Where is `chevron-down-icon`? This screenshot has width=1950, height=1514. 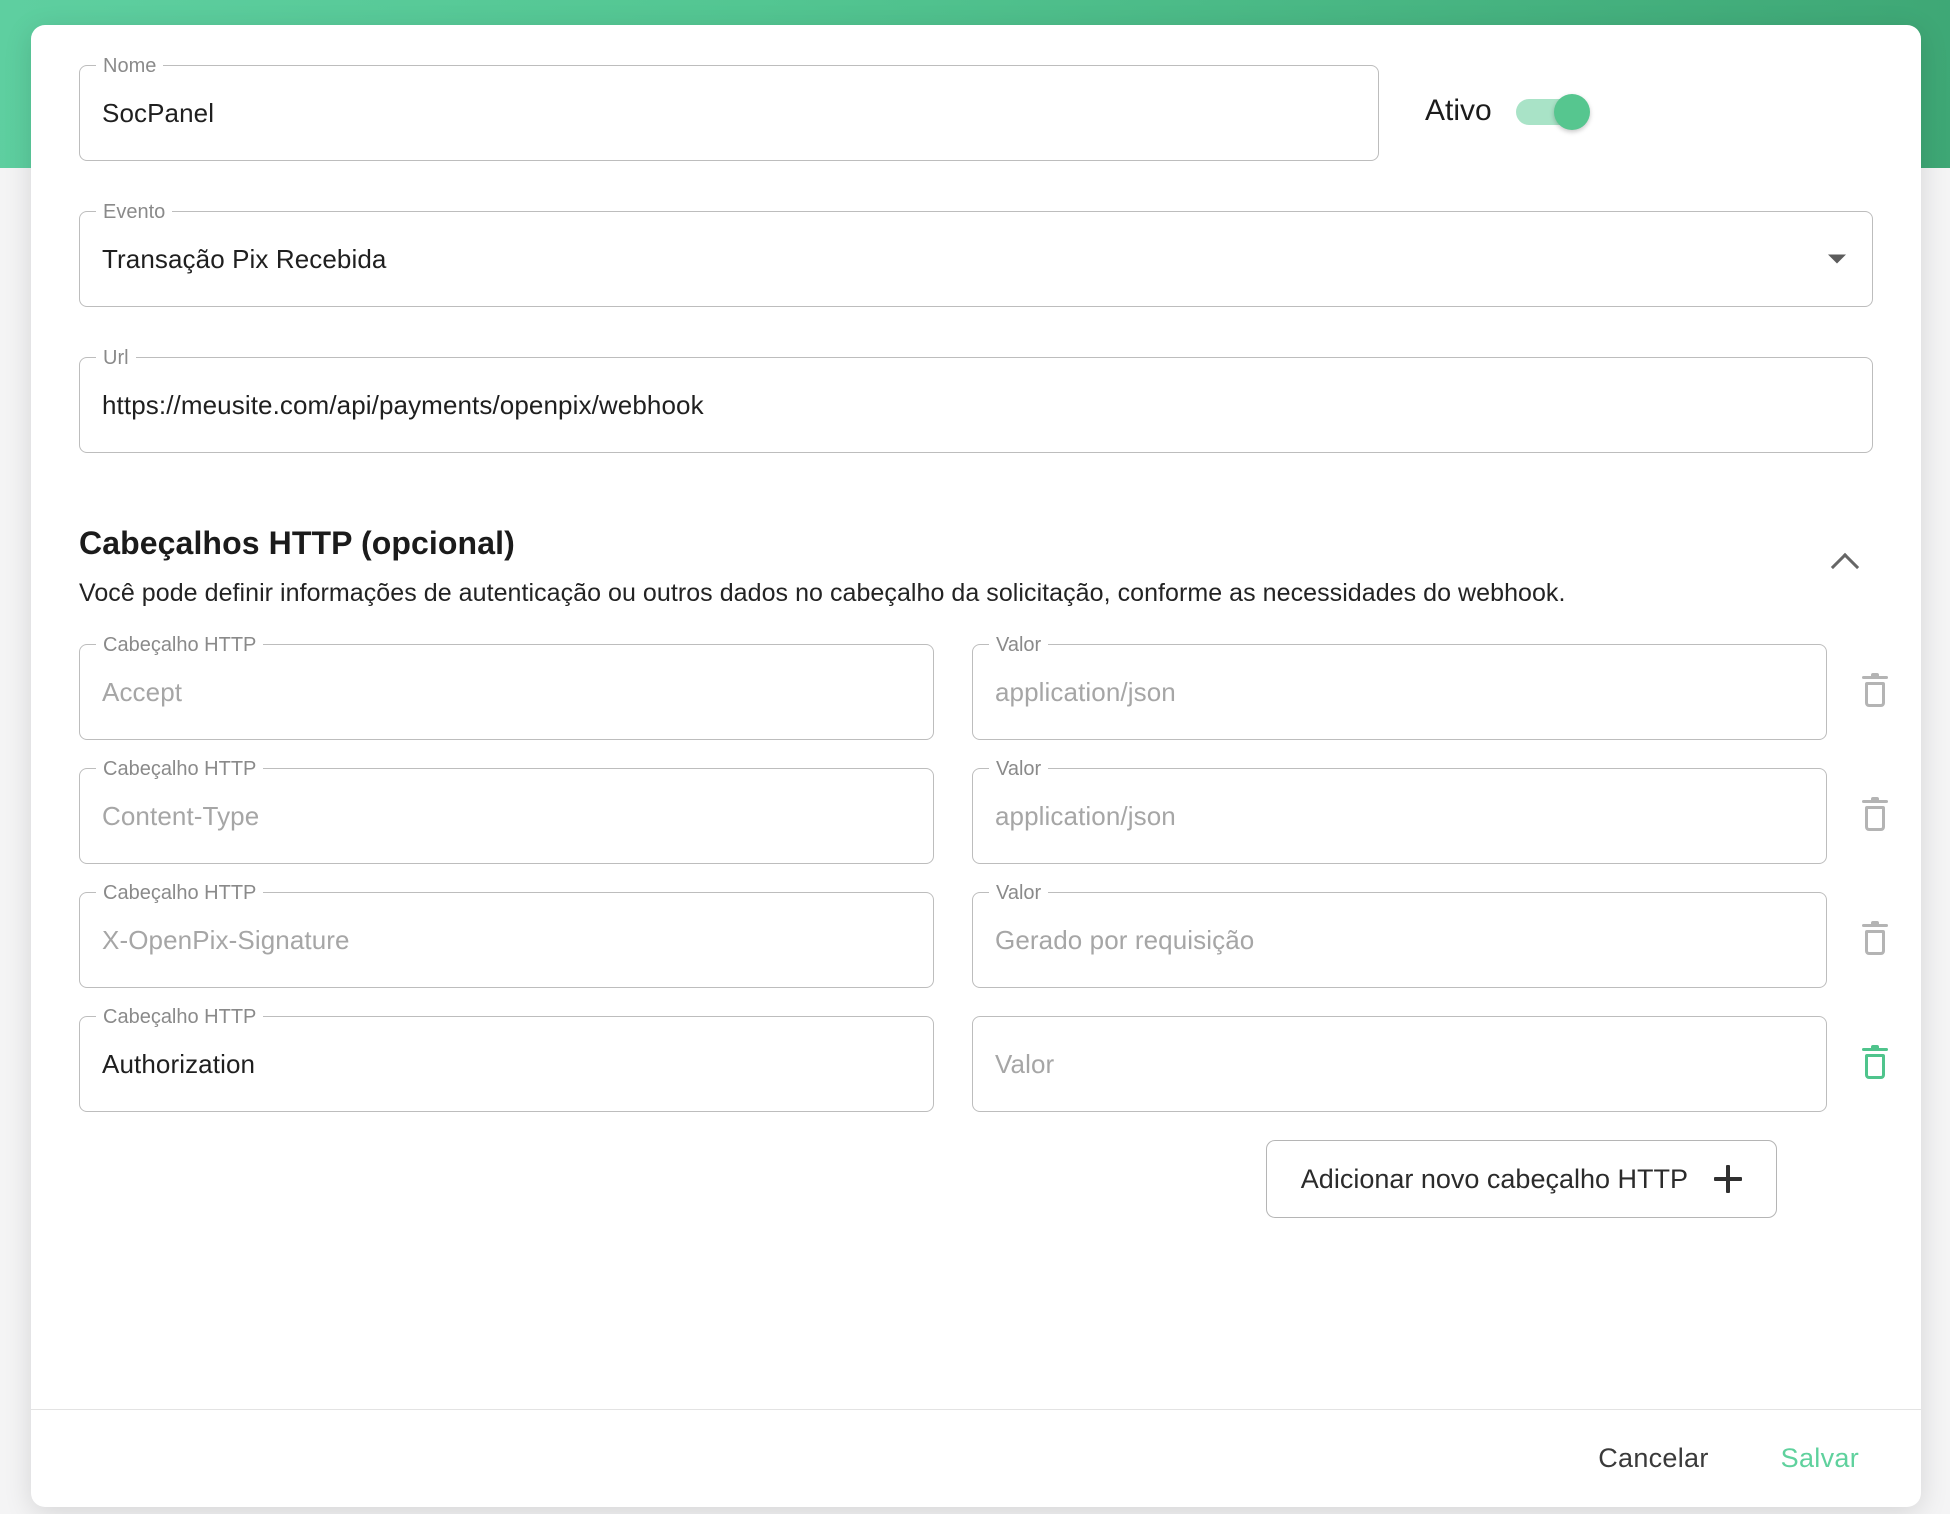 chevron-down-icon is located at coordinates (1837, 259).